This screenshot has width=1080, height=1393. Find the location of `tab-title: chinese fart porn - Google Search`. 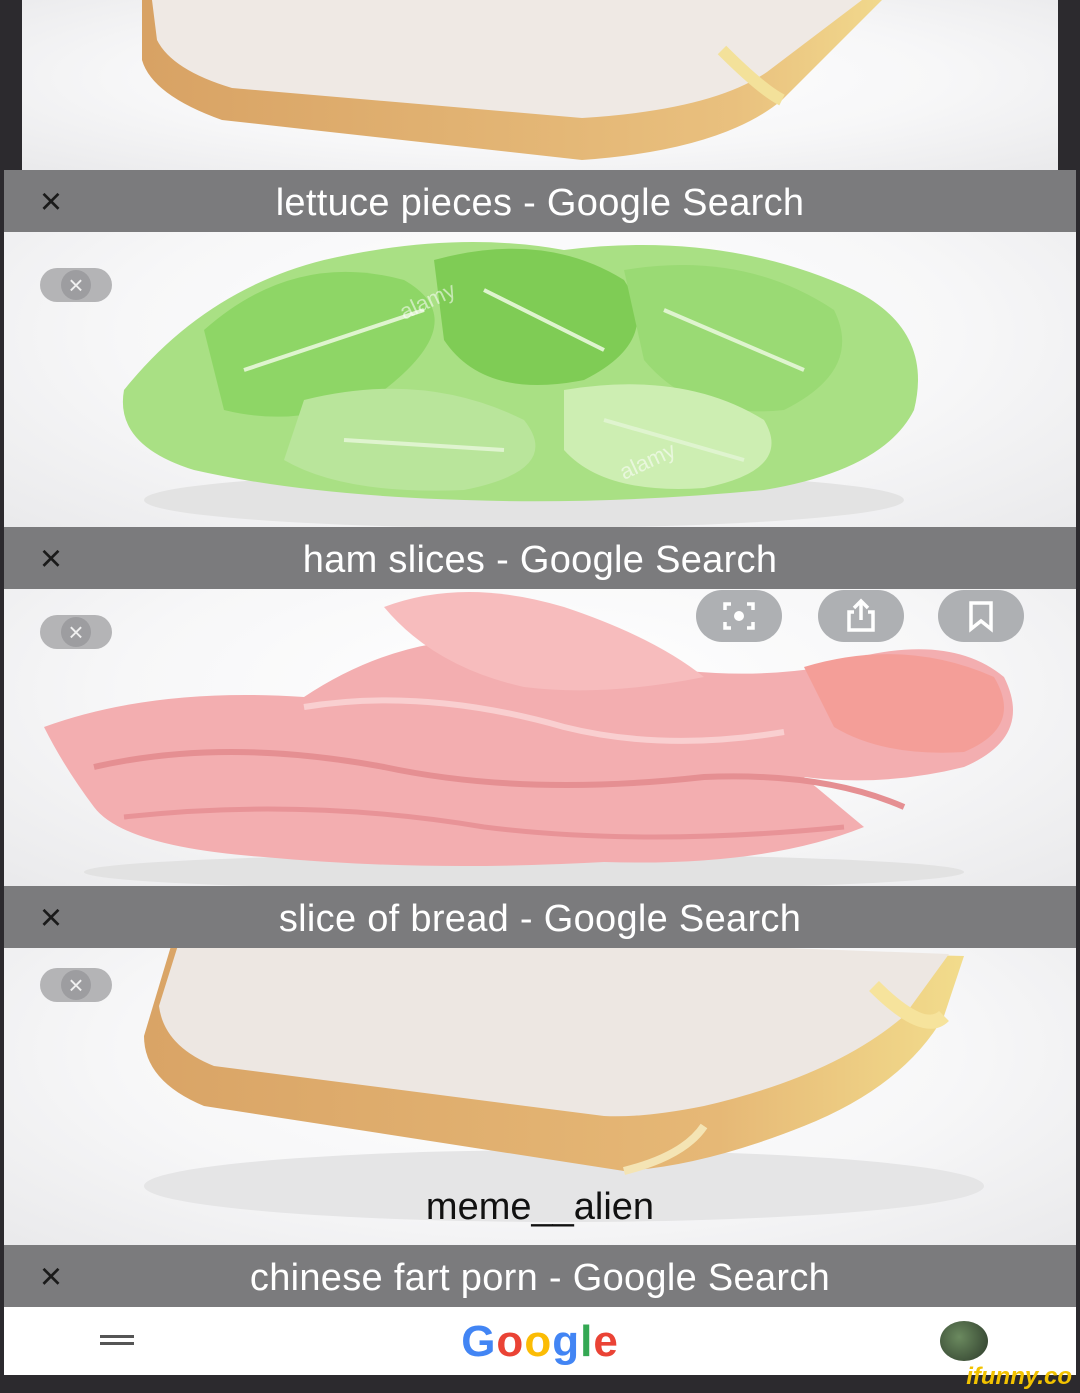

tab-title: chinese fart porn - Google Search is located at coordinates (540, 1278).